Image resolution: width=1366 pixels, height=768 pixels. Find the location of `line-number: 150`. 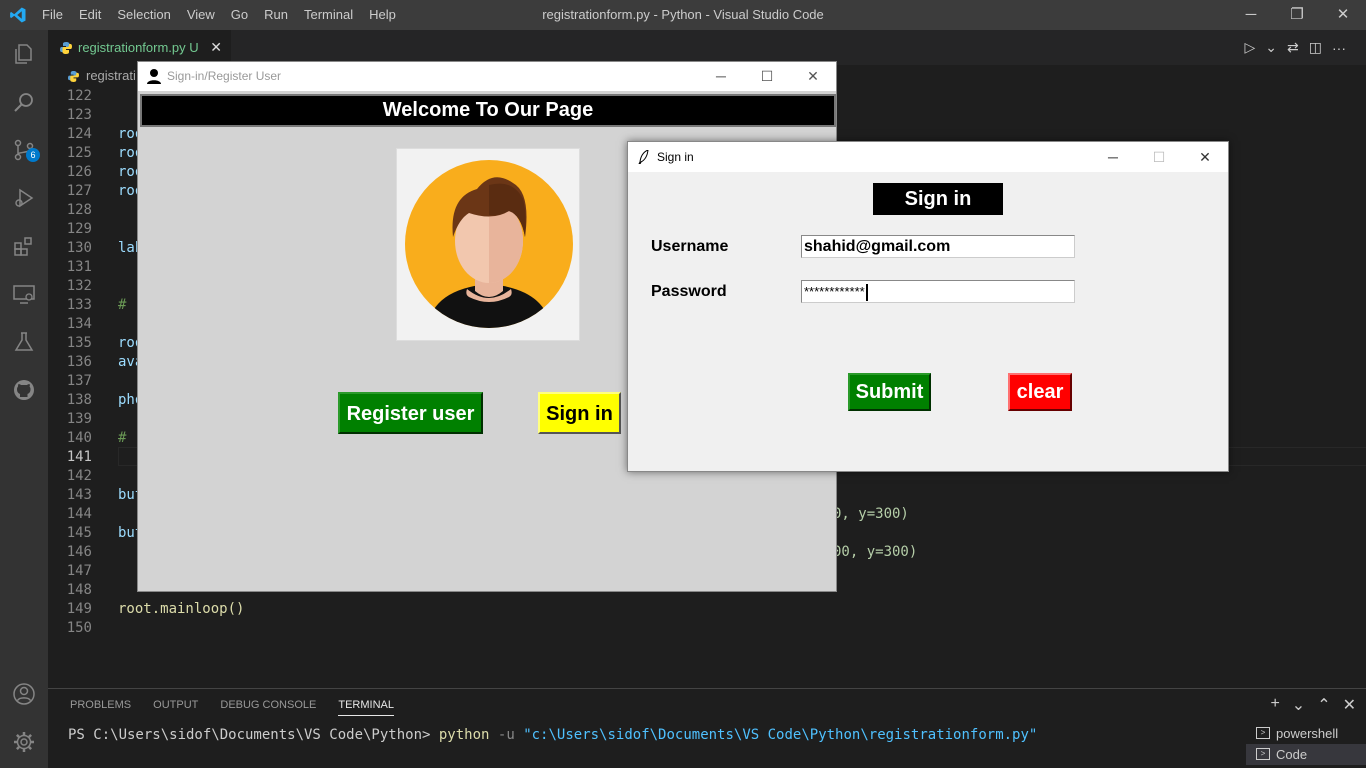

line-number: 150 is located at coordinates (79, 628).